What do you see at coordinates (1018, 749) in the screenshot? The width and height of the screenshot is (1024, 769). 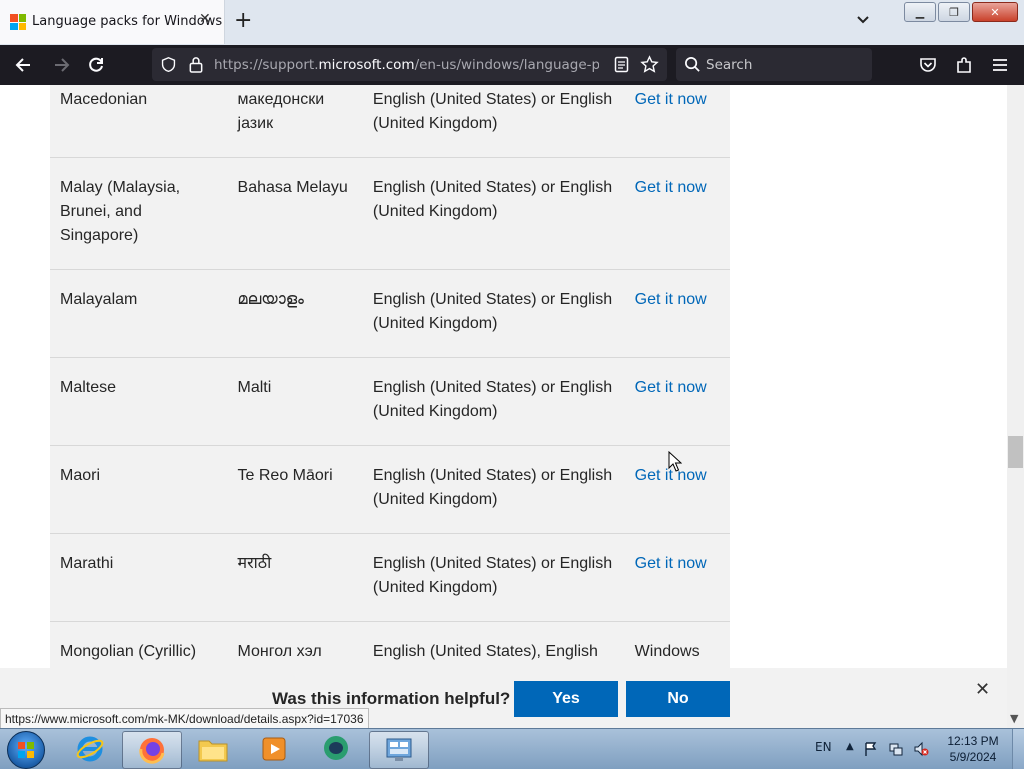 I see `show-desktop-button` at bounding box center [1018, 749].